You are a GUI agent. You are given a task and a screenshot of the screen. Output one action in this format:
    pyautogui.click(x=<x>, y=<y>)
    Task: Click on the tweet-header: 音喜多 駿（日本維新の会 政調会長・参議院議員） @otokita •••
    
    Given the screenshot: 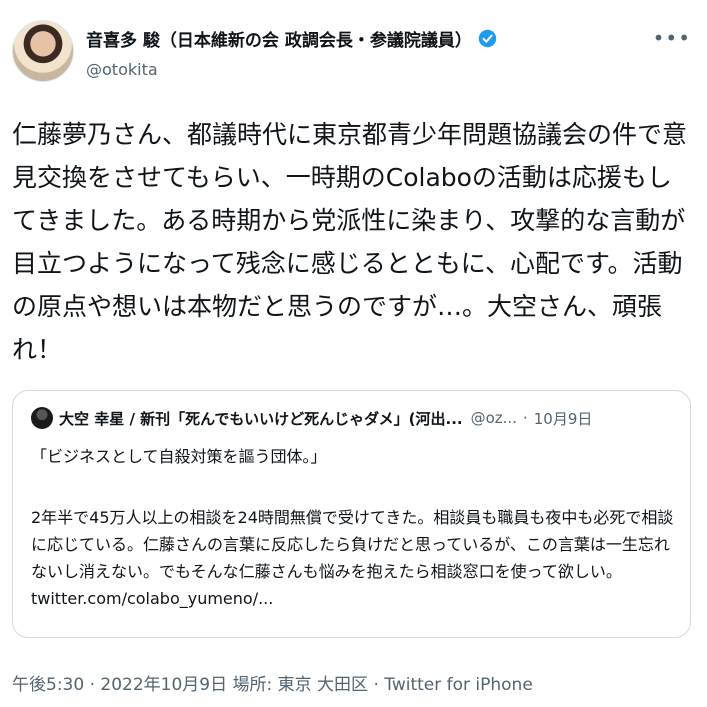 What is the action you would take?
    pyautogui.click(x=353, y=56)
    